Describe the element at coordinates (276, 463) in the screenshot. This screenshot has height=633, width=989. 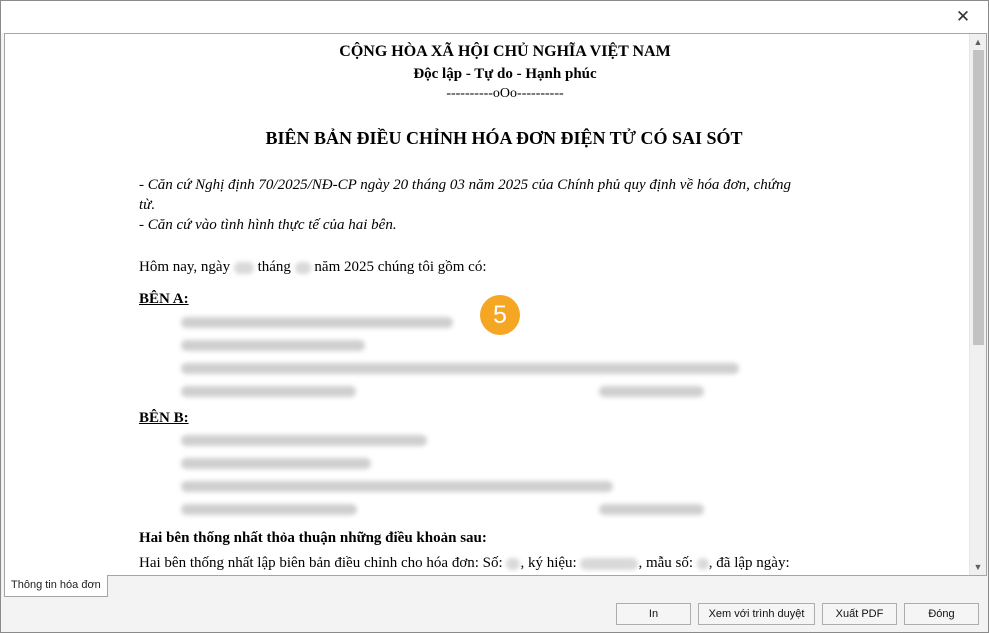
I see `redacted-party-b-tax` at that location.